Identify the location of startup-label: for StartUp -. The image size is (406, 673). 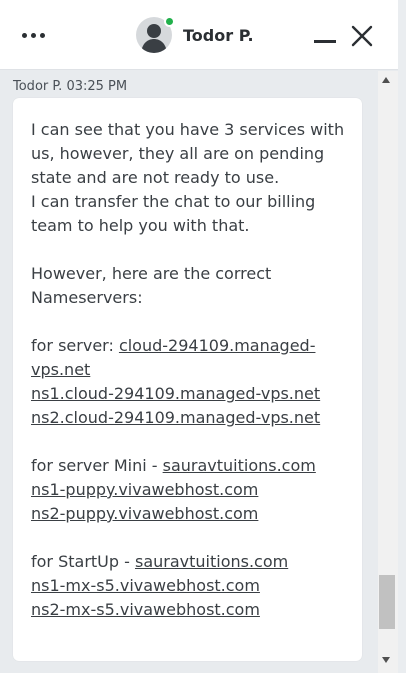
(83, 561).